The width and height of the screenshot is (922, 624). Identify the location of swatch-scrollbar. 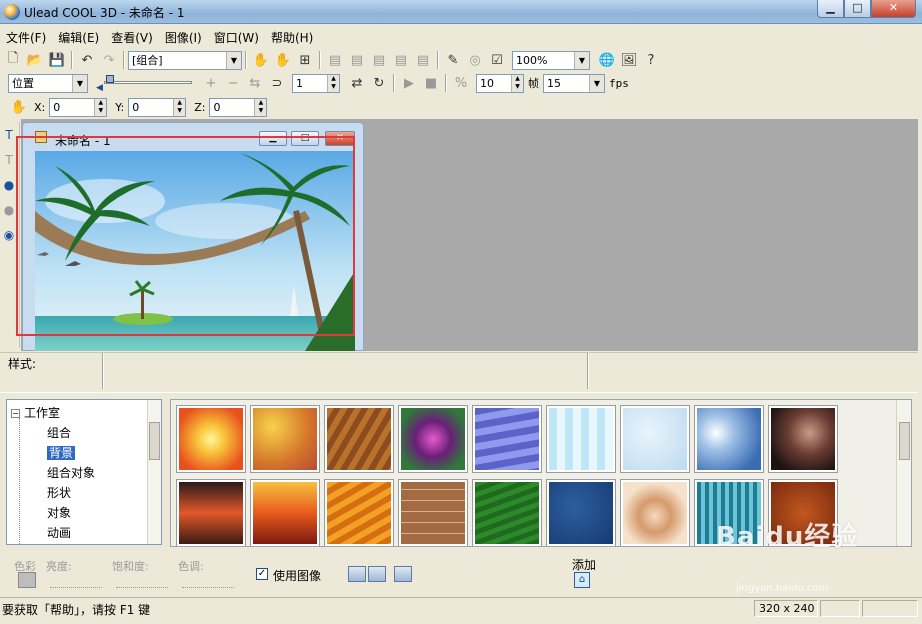
(903, 473).